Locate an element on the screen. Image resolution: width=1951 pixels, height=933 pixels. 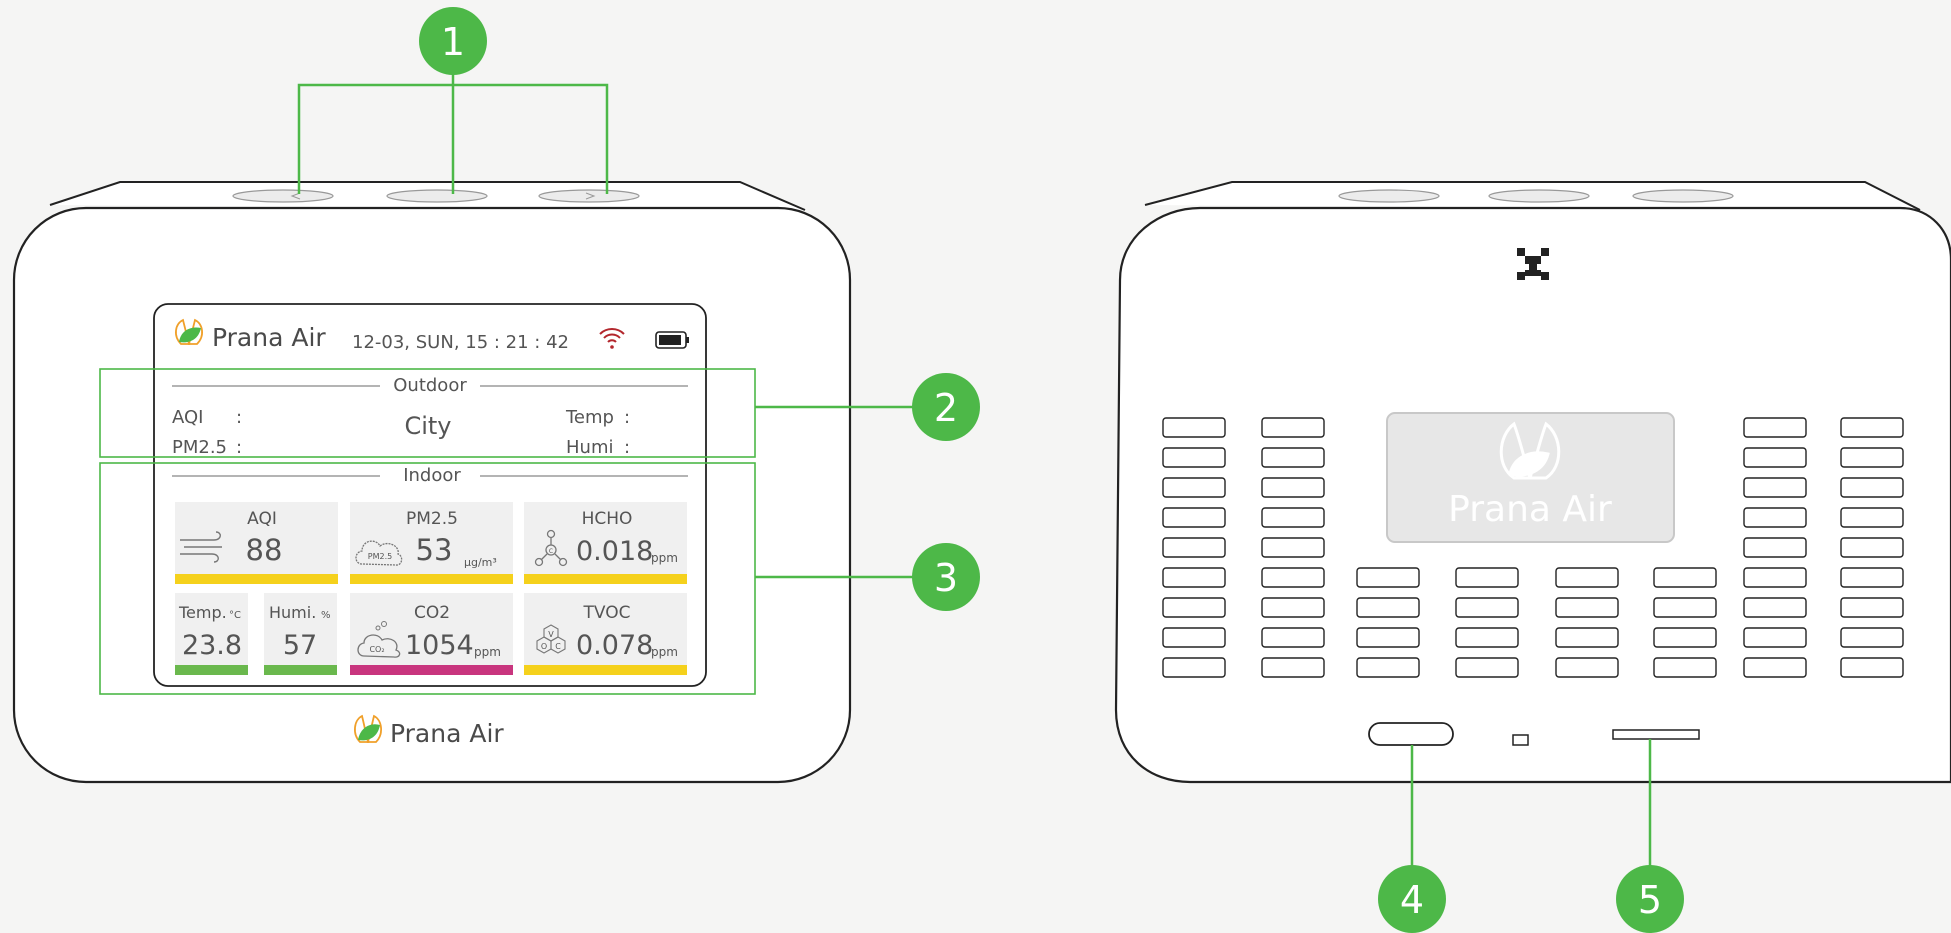
reset-hole is located at coordinates (1520, 740).